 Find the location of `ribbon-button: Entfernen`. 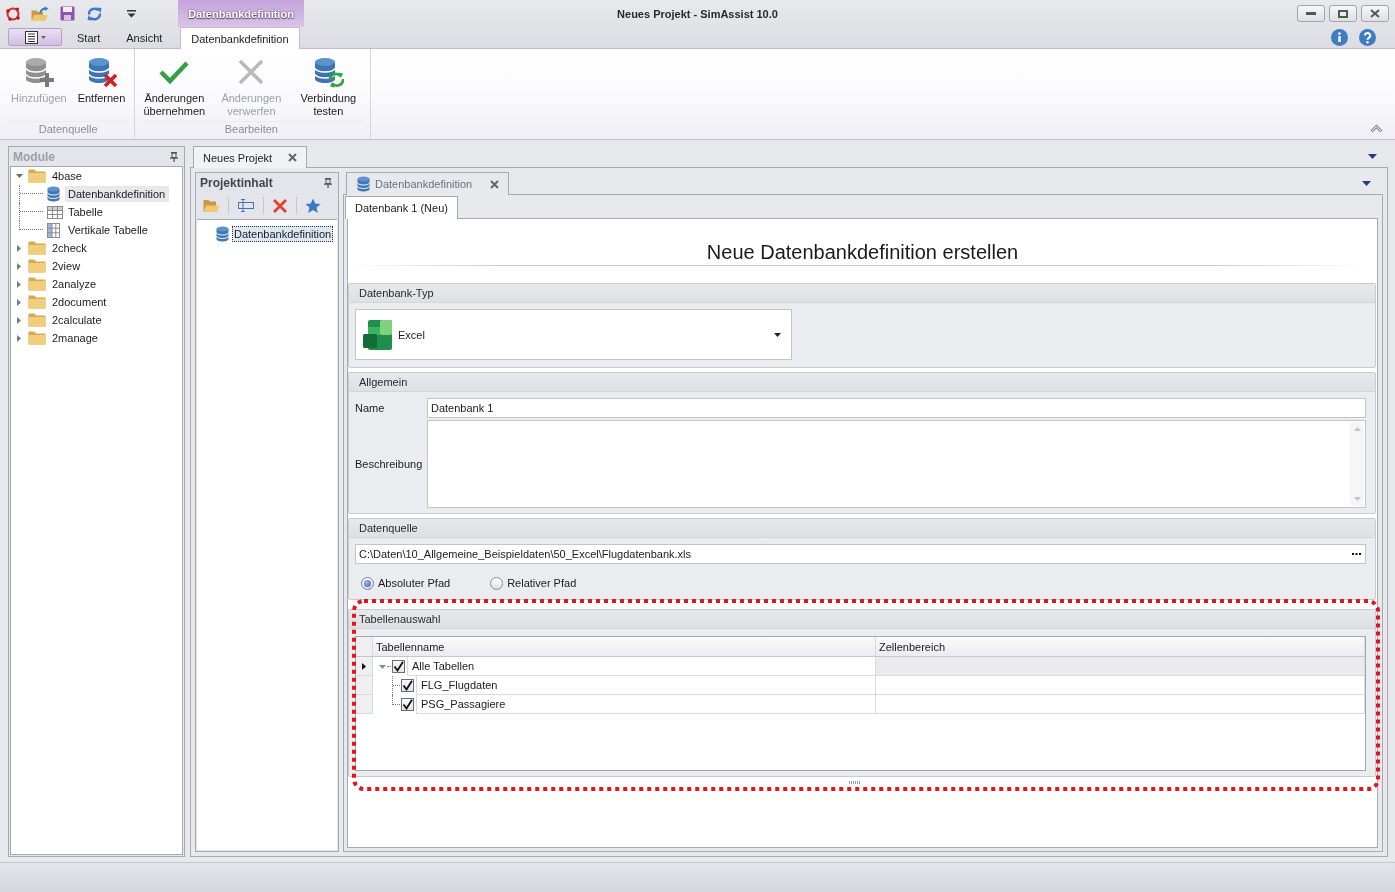

ribbon-button: Entfernen is located at coordinates (101, 80).